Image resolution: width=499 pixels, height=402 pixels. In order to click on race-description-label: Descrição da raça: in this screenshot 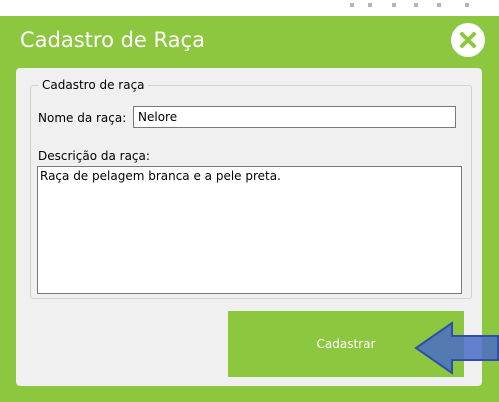, I will do `click(94, 156)`.